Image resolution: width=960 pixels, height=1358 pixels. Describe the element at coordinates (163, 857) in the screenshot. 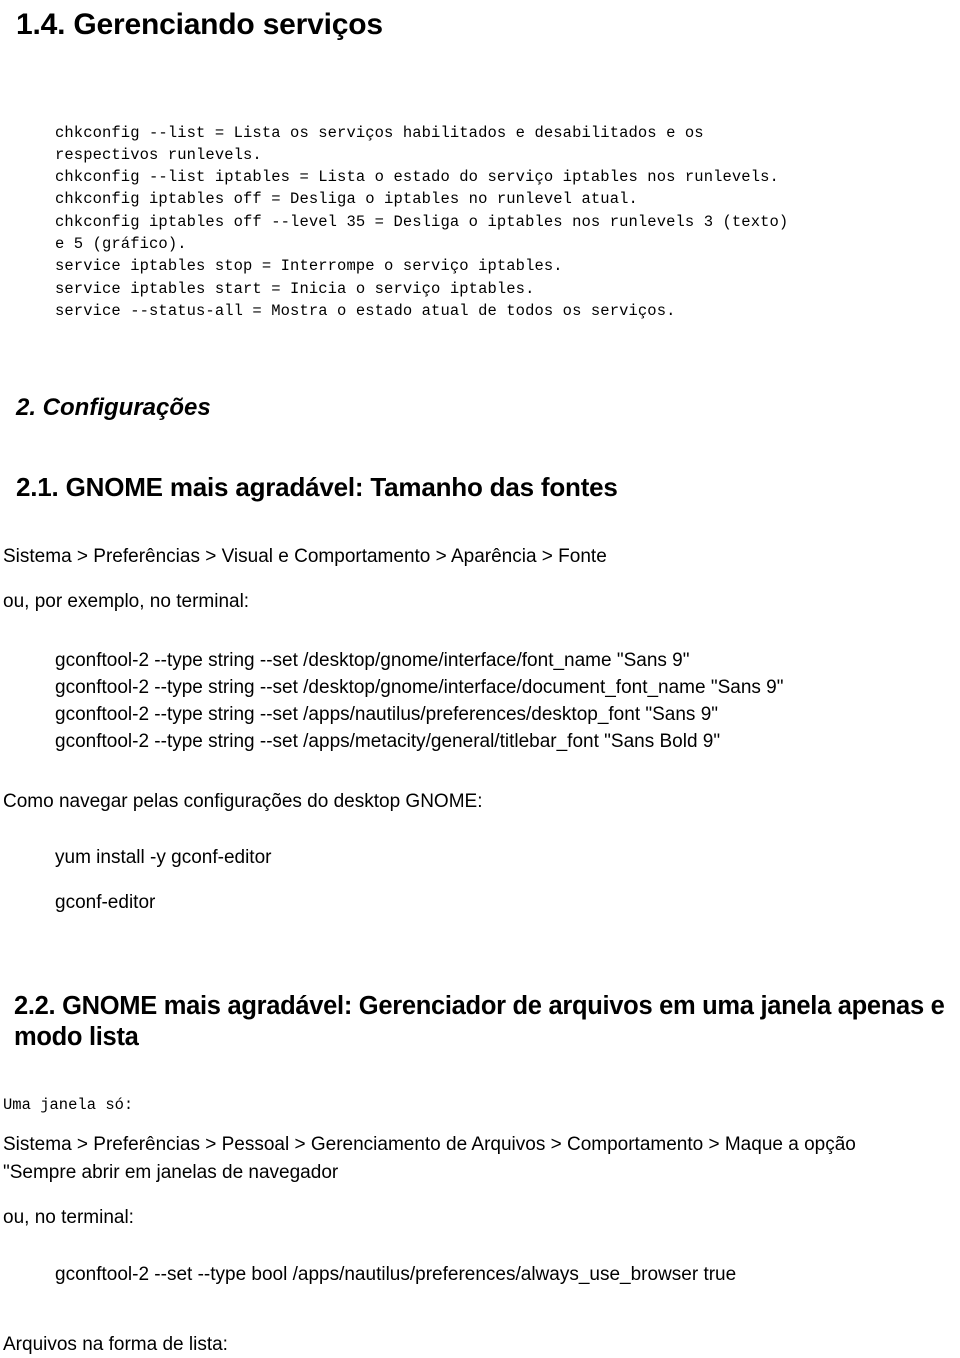

I see `command-yum-install-gconf-editor: yum install -y gconf-editor` at that location.